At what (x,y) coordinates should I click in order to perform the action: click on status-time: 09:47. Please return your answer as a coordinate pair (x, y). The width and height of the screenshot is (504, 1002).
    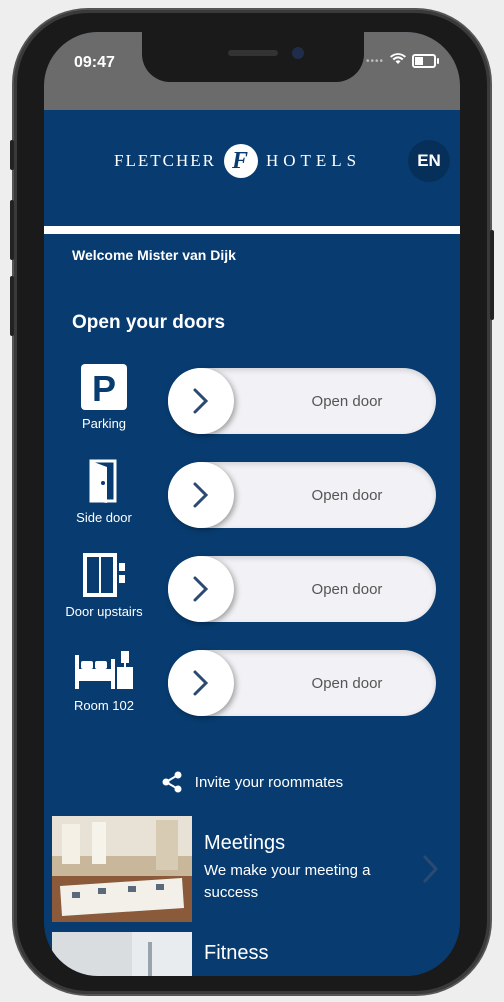
    Looking at the image, I should click on (94, 62).